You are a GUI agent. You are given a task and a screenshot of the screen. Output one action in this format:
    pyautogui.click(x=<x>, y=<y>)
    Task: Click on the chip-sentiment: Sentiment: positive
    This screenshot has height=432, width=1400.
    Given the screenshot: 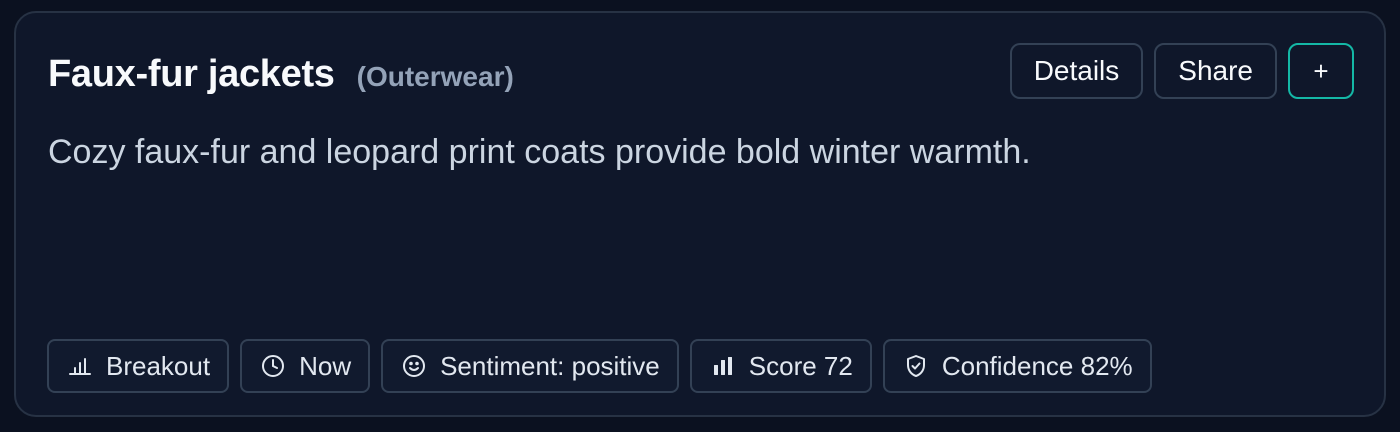 What is the action you would take?
    pyautogui.click(x=530, y=366)
    